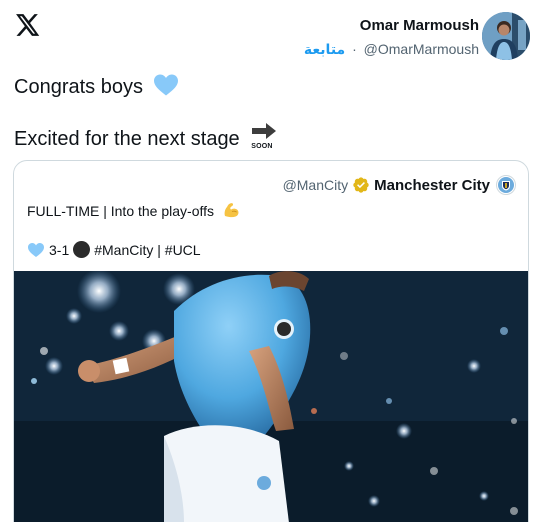 The image size is (543, 522). I want to click on quote-text-line-2: 3-1 #ManCity | #UCL, so click(114, 250).